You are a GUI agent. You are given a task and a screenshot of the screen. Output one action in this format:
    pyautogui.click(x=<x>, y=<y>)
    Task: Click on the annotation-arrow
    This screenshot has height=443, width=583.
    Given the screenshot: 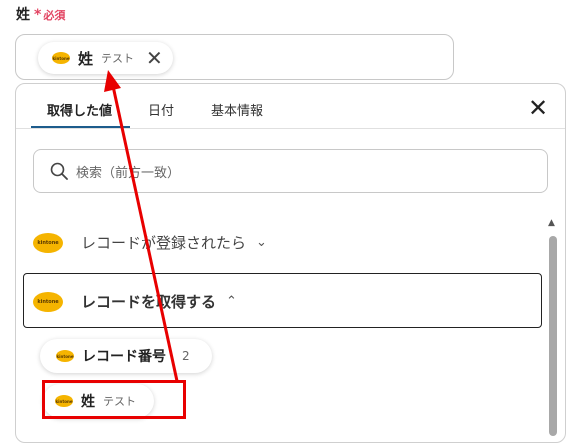 What is the action you would take?
    pyautogui.click(x=141, y=226)
    